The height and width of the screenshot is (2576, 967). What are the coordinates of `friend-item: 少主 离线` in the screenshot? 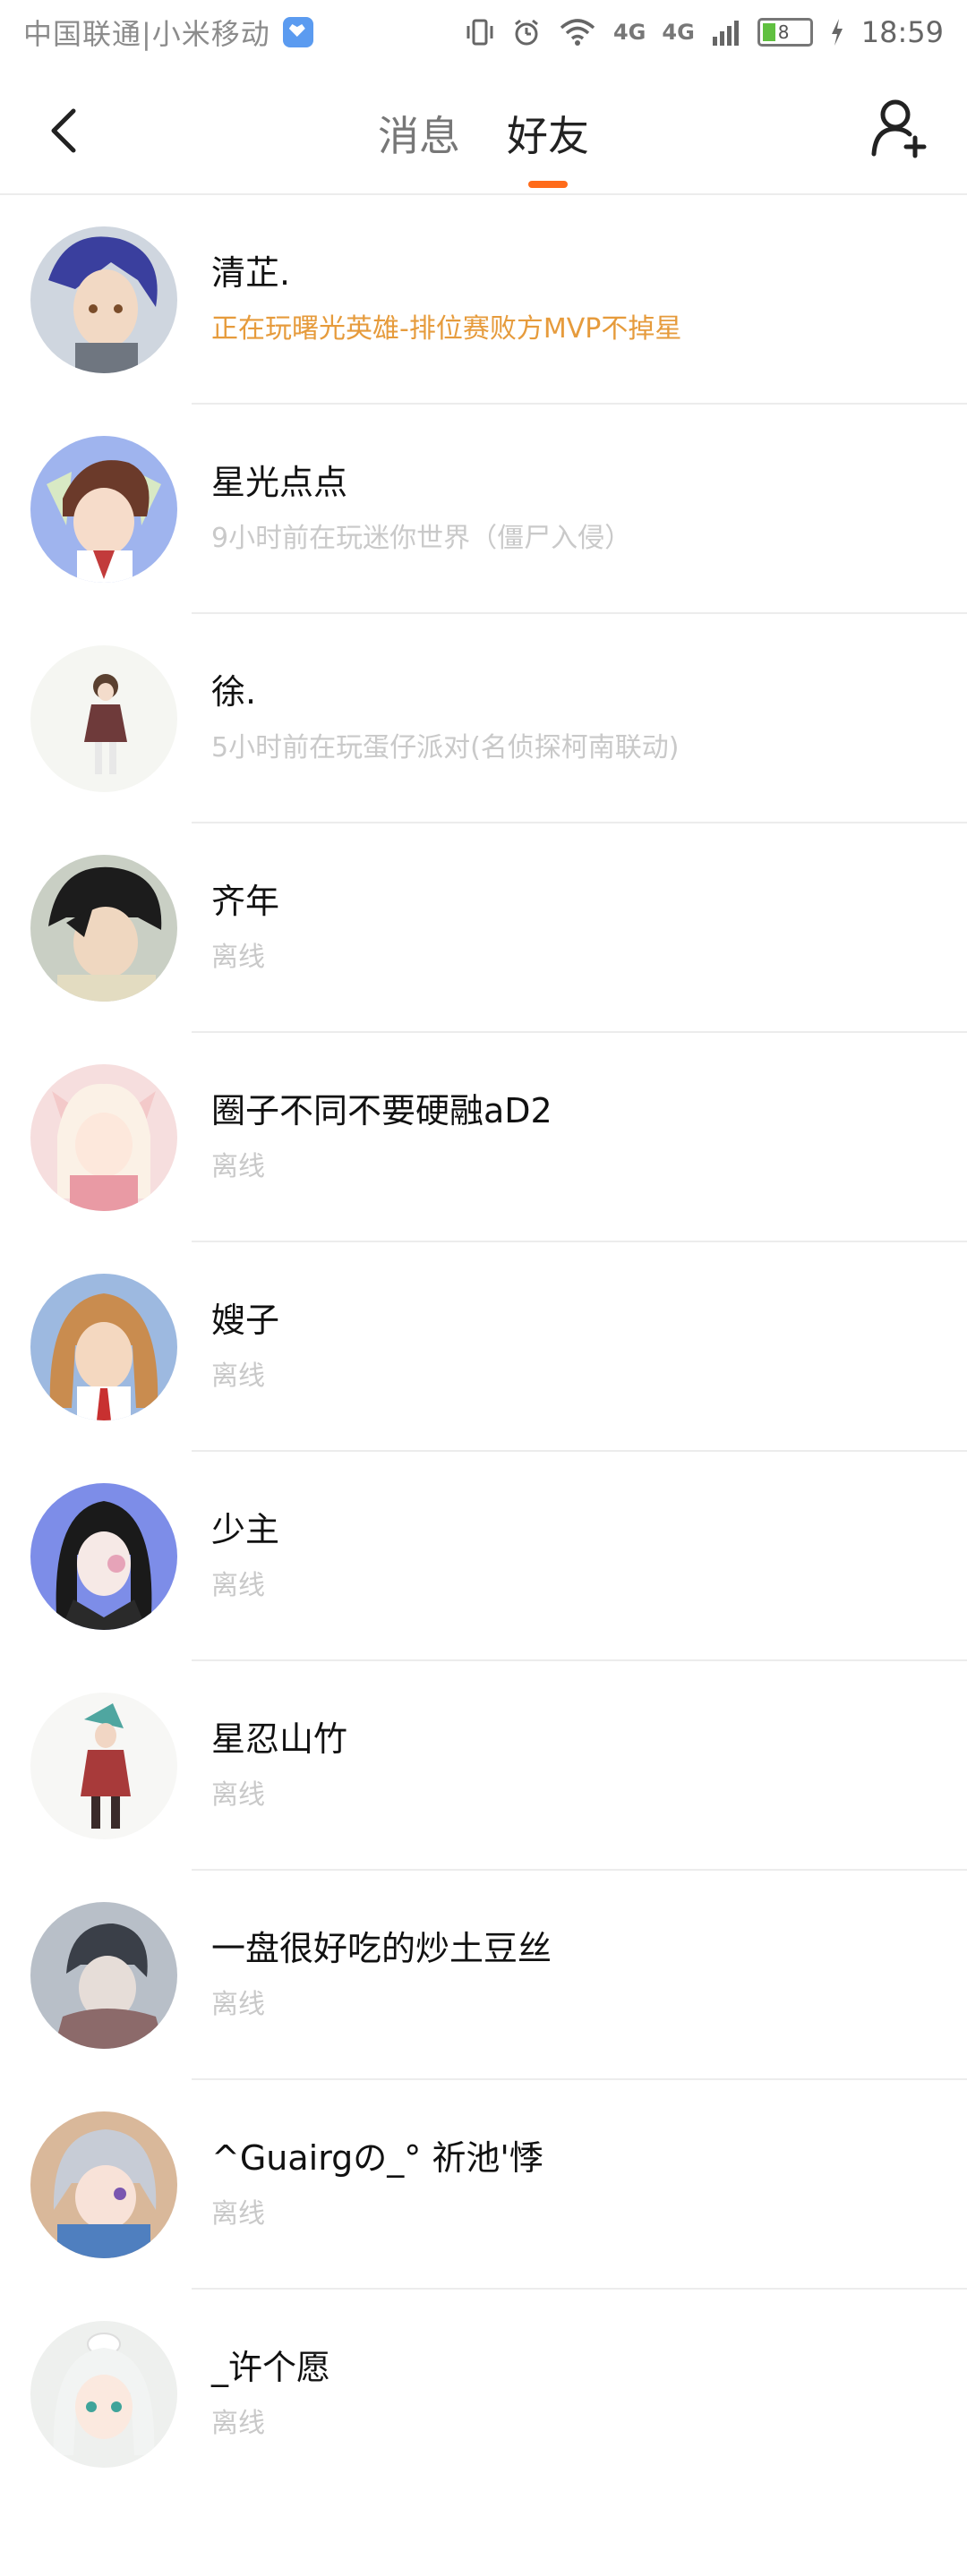 It's located at (483, 1556).